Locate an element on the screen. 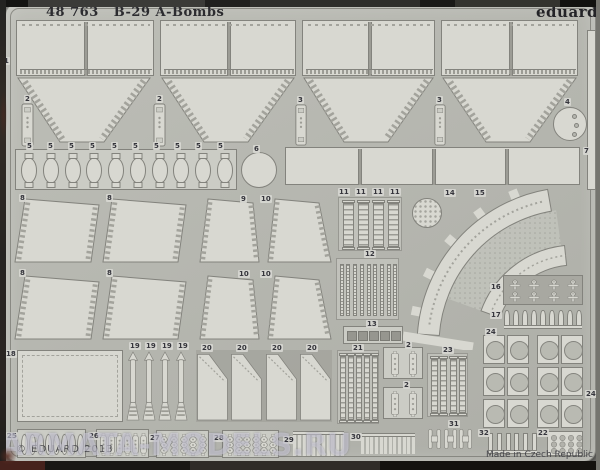 This screenshot has height=470, width=600. red-smudge-left is located at coordinates (3, 115).